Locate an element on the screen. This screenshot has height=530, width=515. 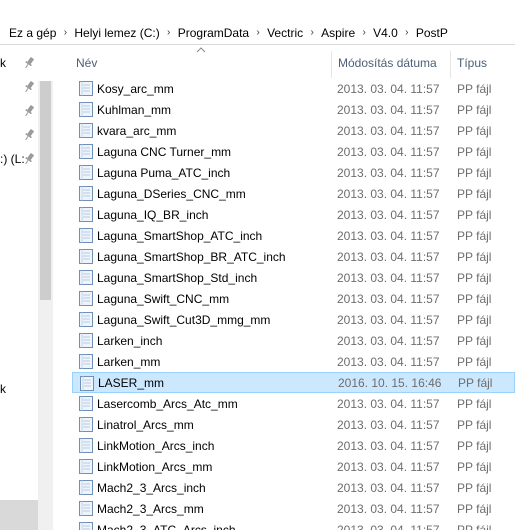
file-name: Laguna_IQ_BR_inch is located at coordinates (153, 214).